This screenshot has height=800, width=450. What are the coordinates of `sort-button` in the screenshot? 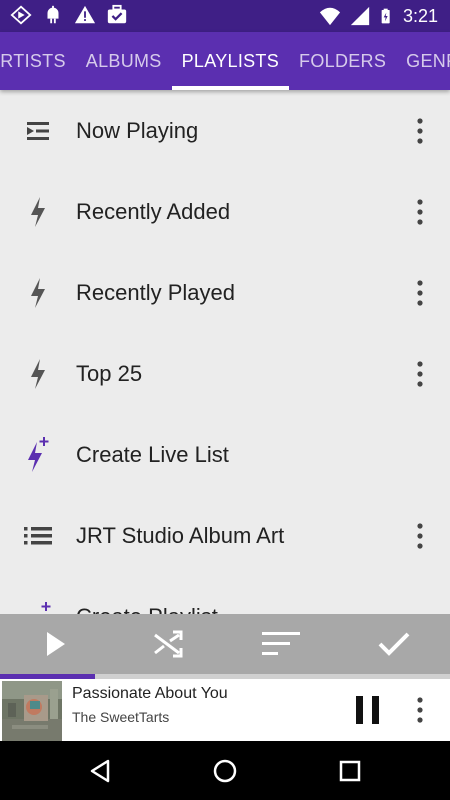 It's located at (281, 644).